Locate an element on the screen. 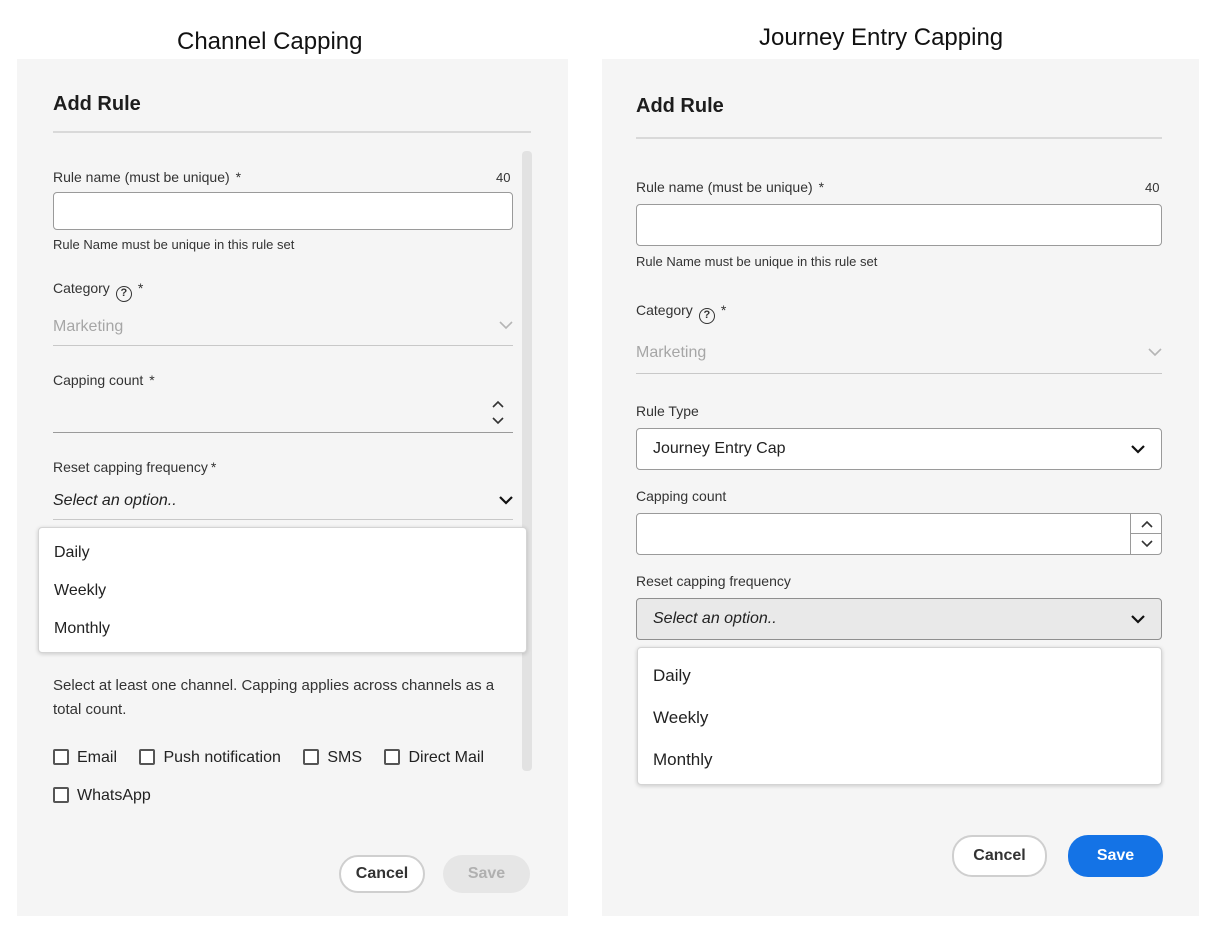  channel-checkbox-push: Push notification is located at coordinates (210, 758).